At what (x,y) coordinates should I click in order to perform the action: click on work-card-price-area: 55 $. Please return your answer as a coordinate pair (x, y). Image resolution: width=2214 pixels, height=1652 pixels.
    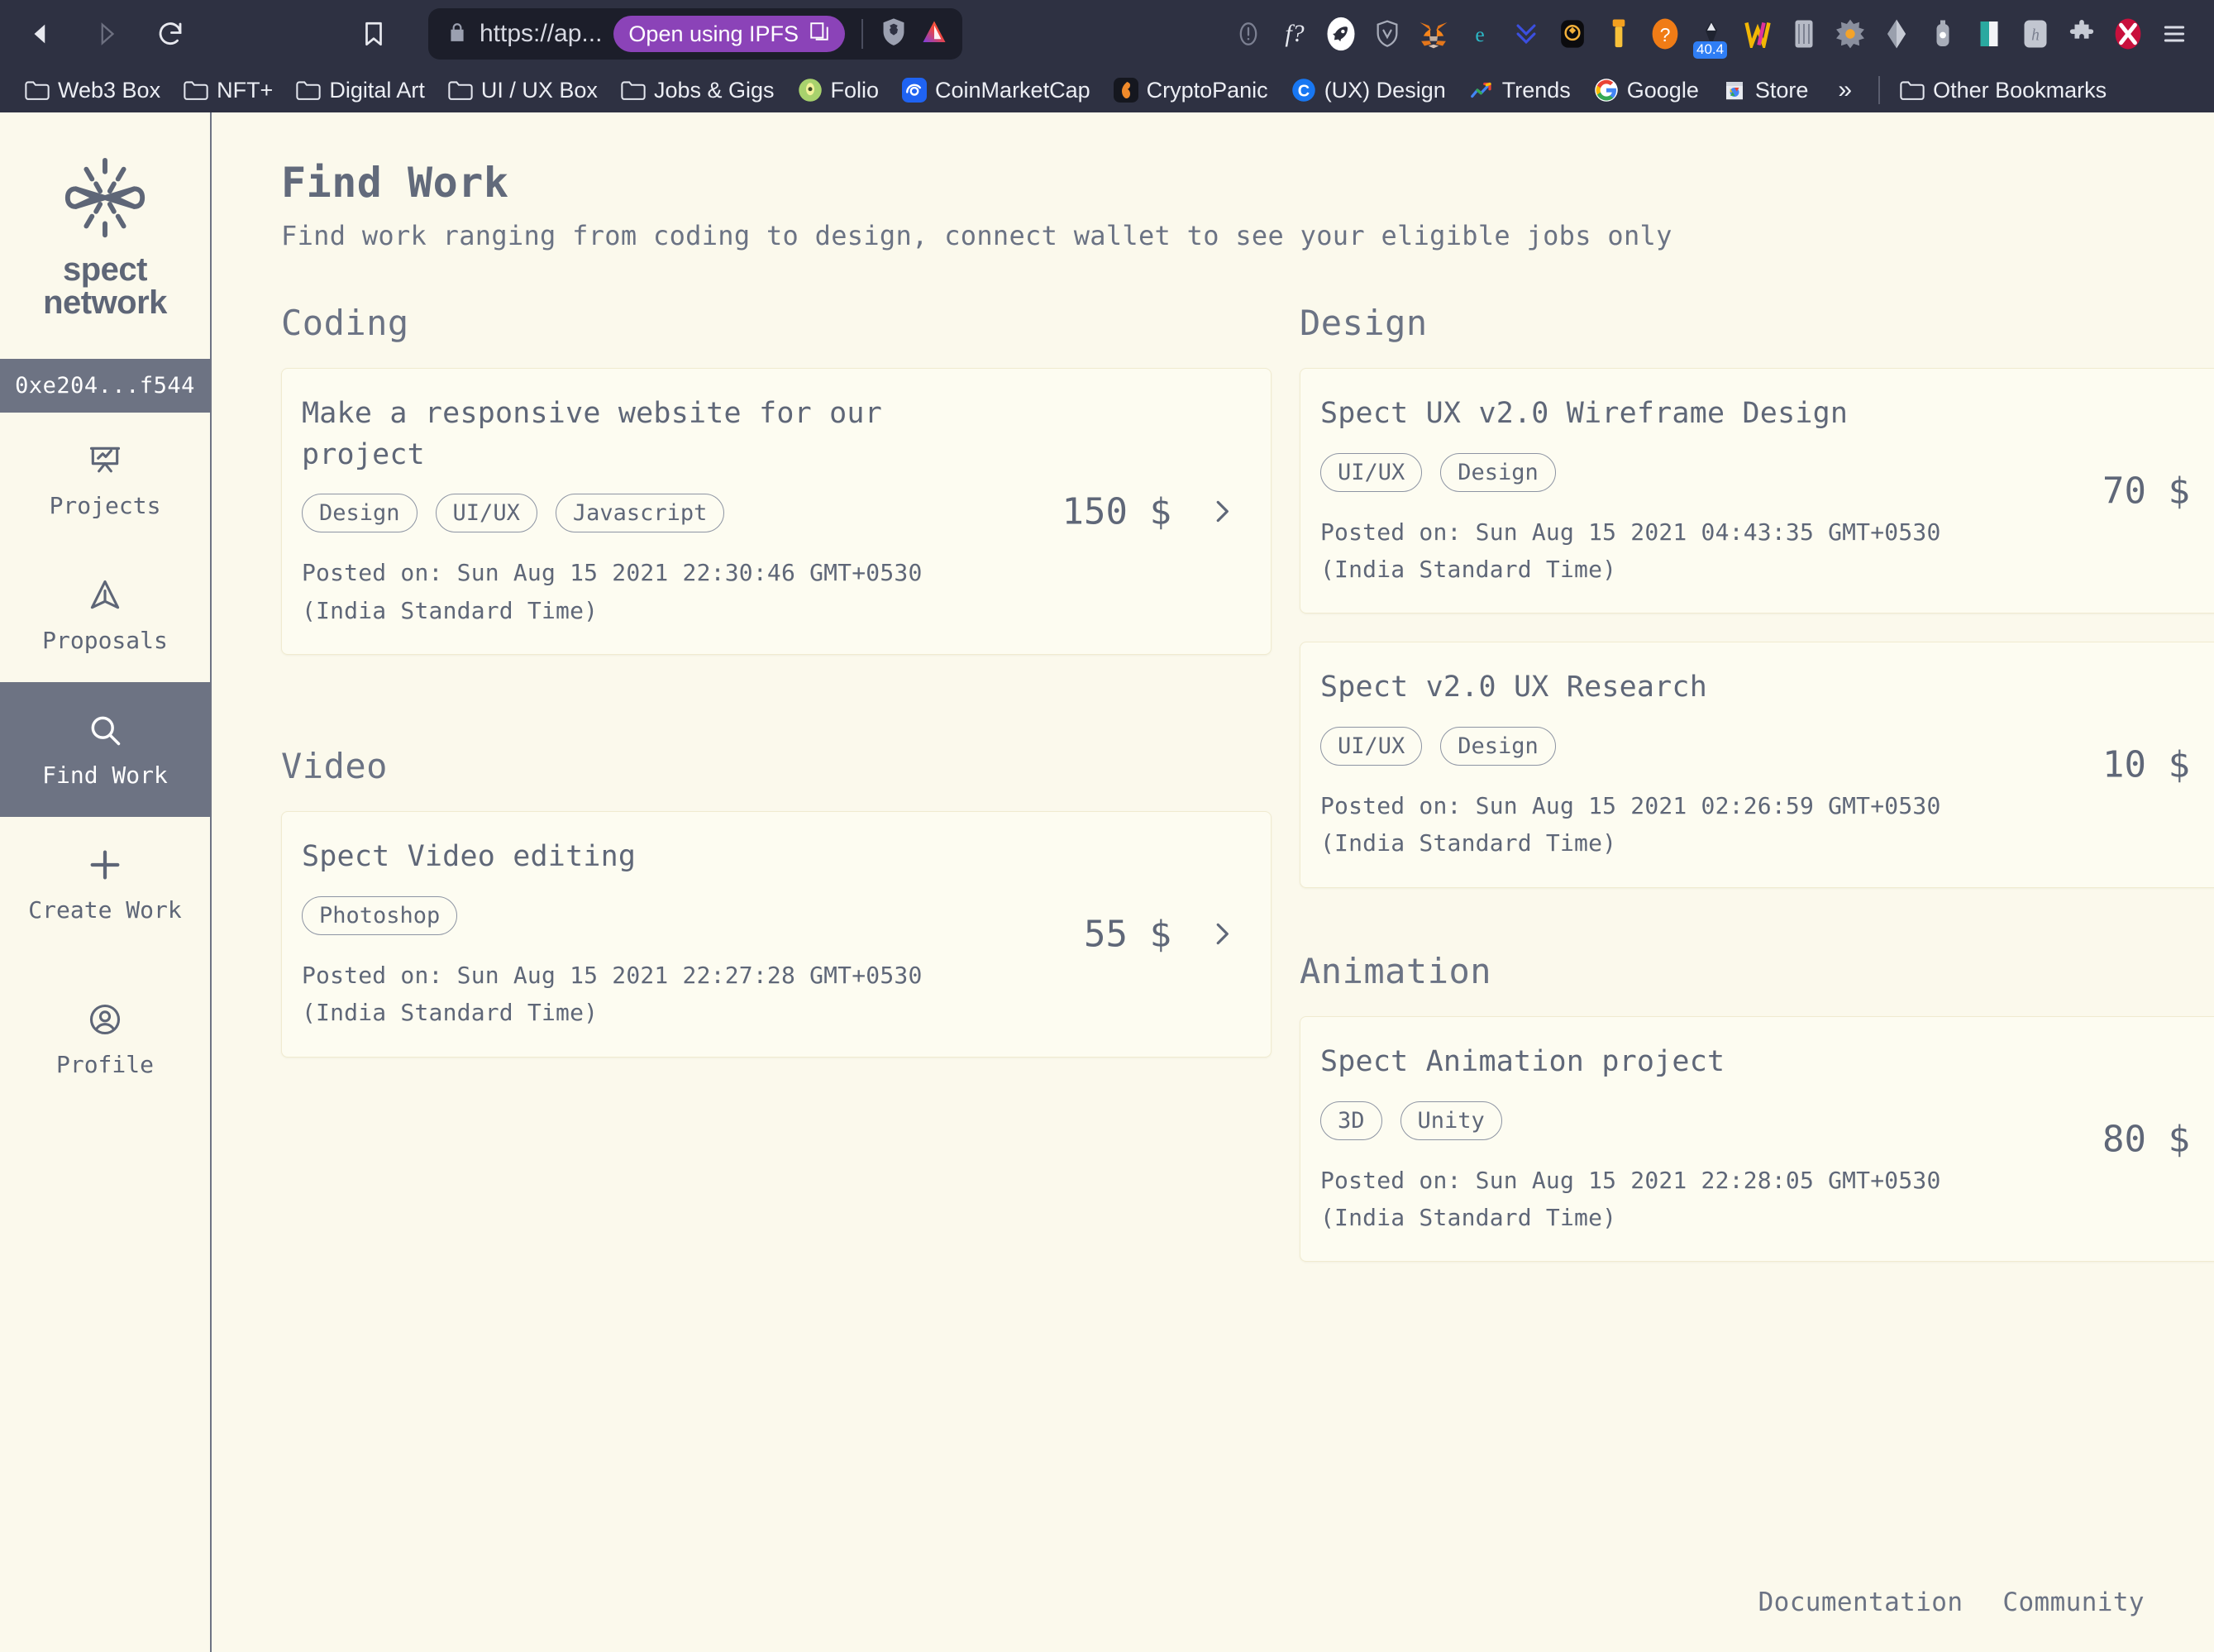
    Looking at the image, I should click on (1161, 934).